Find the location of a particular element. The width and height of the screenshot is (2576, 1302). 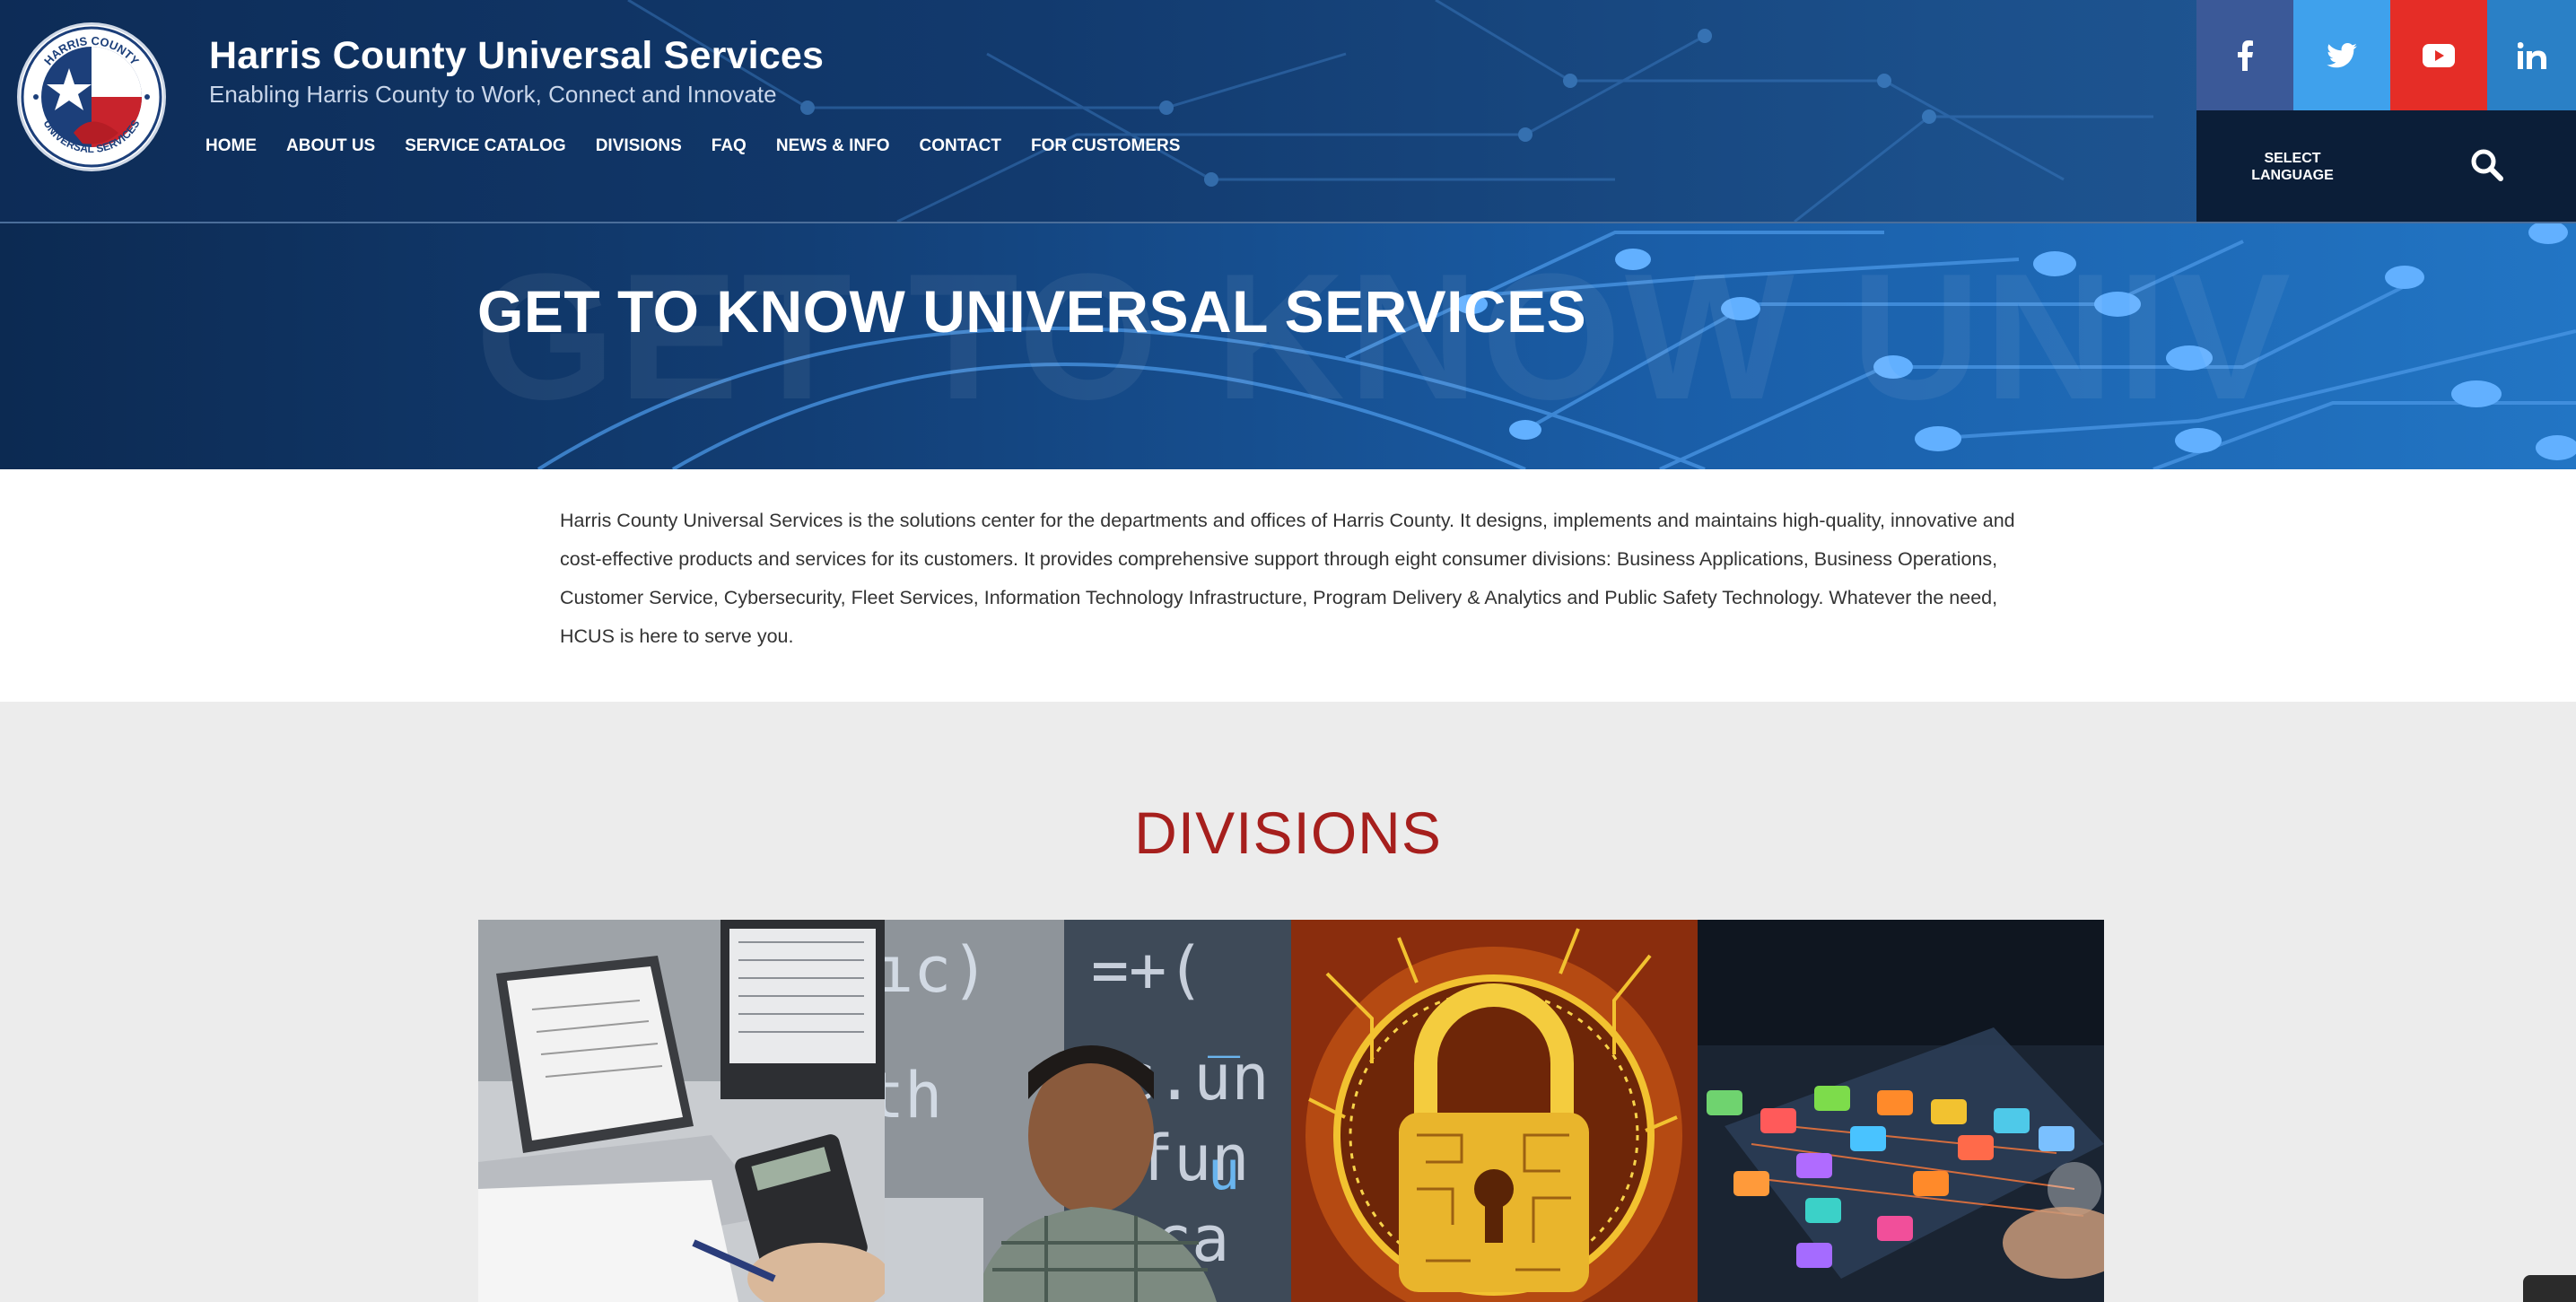

division-tile-business-applications: ıc) =+( c.un th fun ca _ u is located at coordinates (1088, 1111).